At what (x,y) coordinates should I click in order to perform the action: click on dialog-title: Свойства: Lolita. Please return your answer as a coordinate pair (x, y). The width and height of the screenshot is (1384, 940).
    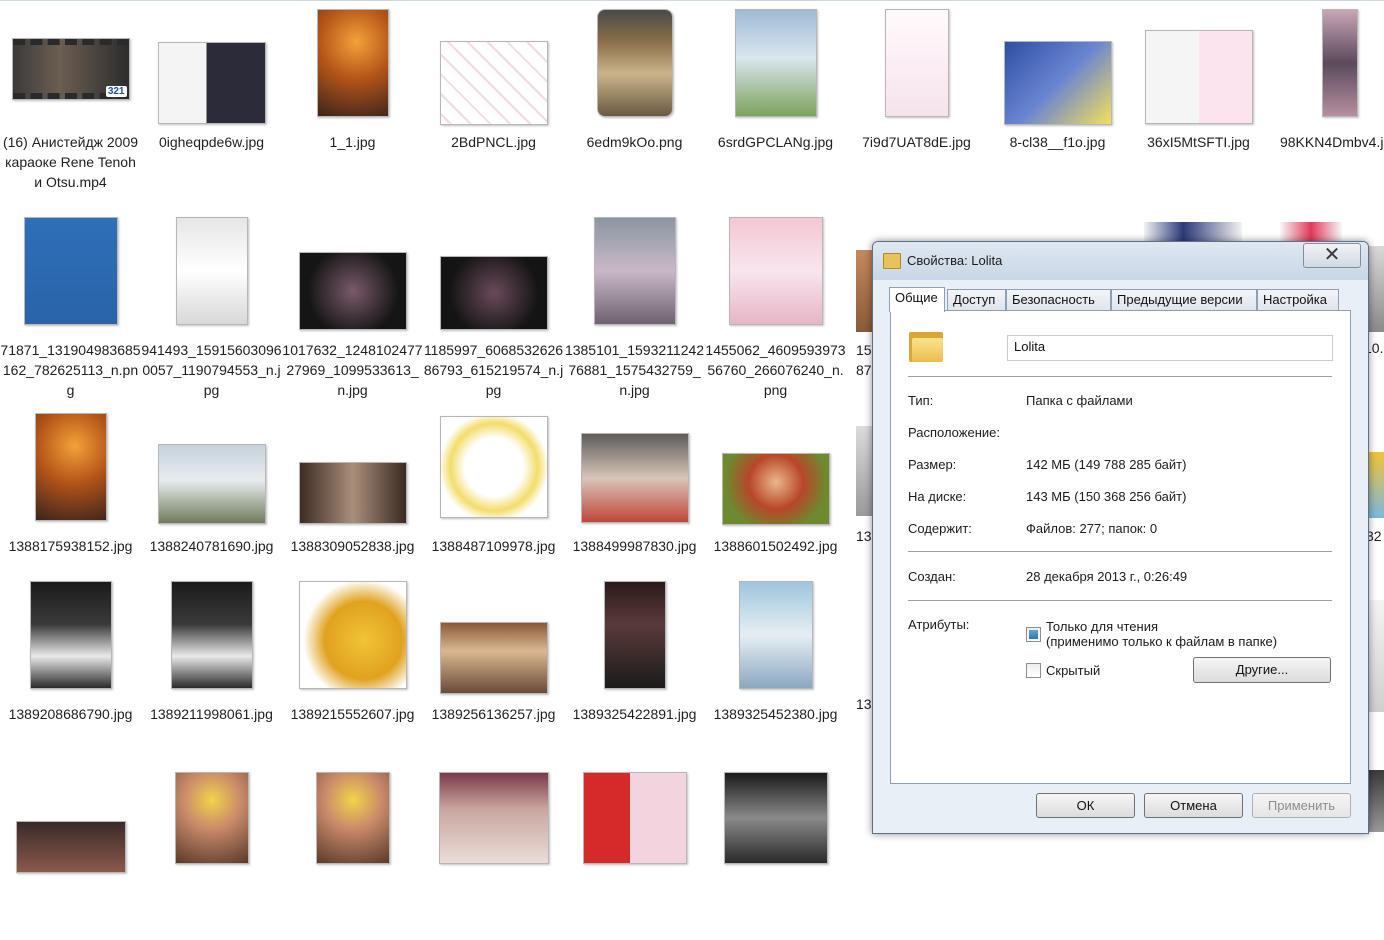
    Looking at the image, I should click on (955, 260).